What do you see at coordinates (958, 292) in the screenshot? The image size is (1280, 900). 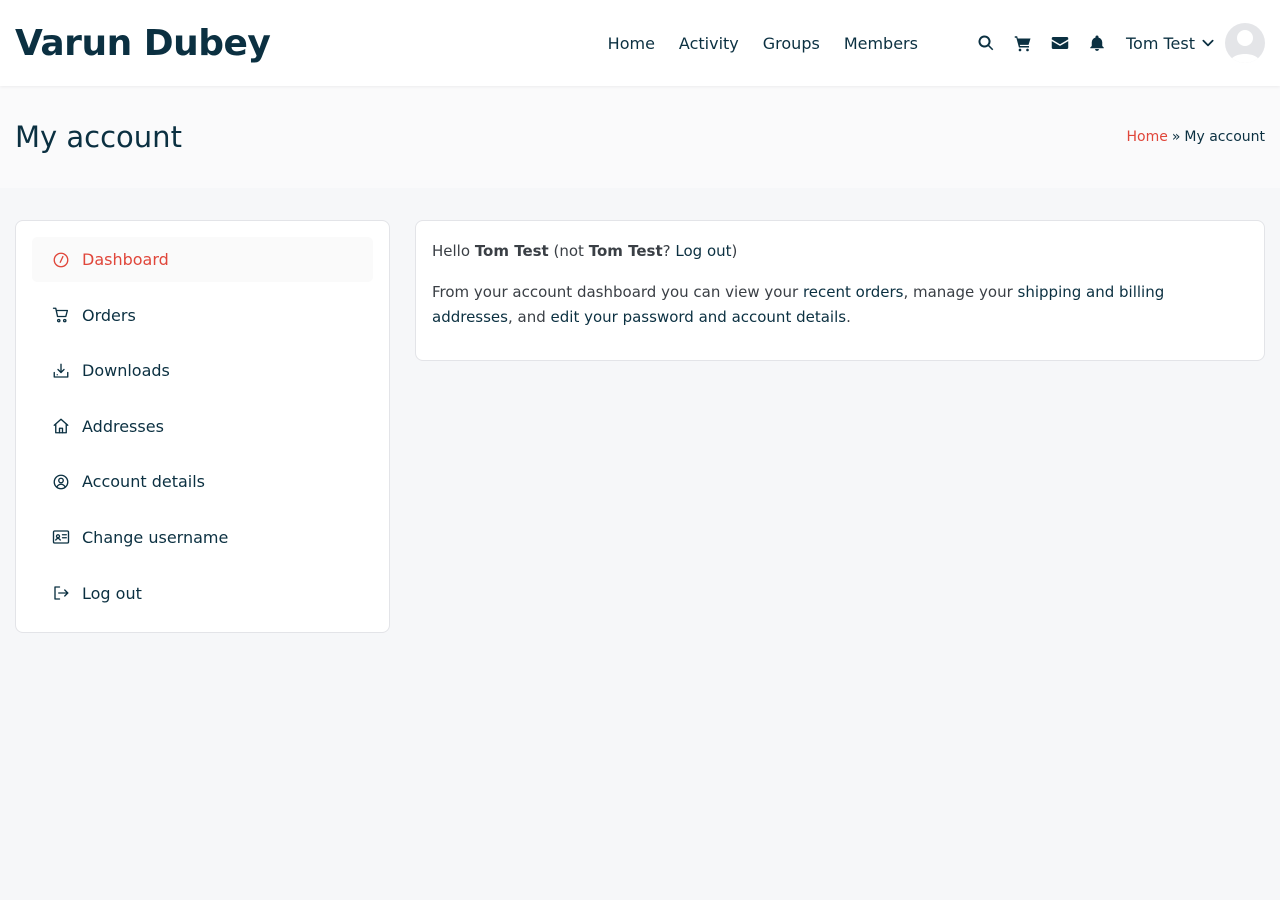 I see `intro-manage: , manage your` at bounding box center [958, 292].